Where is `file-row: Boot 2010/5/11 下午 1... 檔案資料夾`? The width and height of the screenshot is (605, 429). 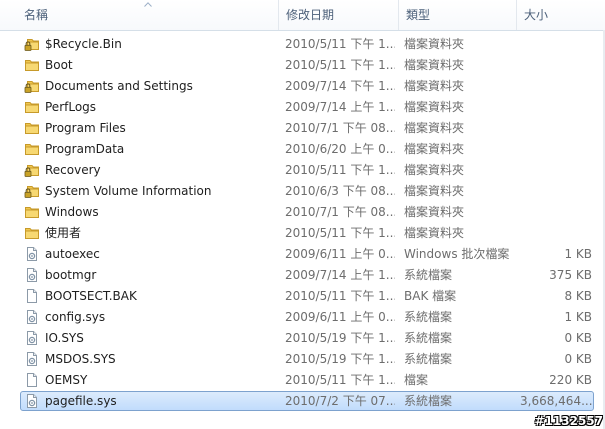 file-row: Boot 2010/5/11 下午 1... 檔案資料夾 is located at coordinates (302, 65).